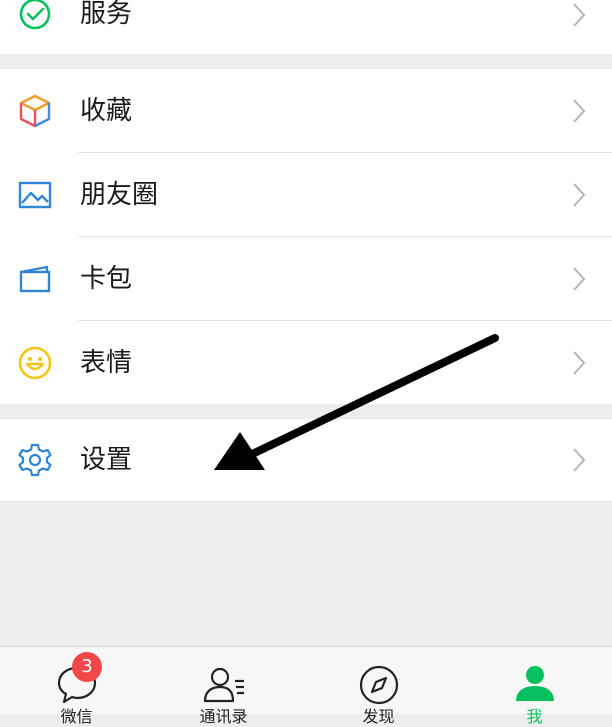 Image resolution: width=612 pixels, height=727 pixels. Describe the element at coordinates (534, 716) in the screenshot. I see `tab-label-me: 我` at that location.